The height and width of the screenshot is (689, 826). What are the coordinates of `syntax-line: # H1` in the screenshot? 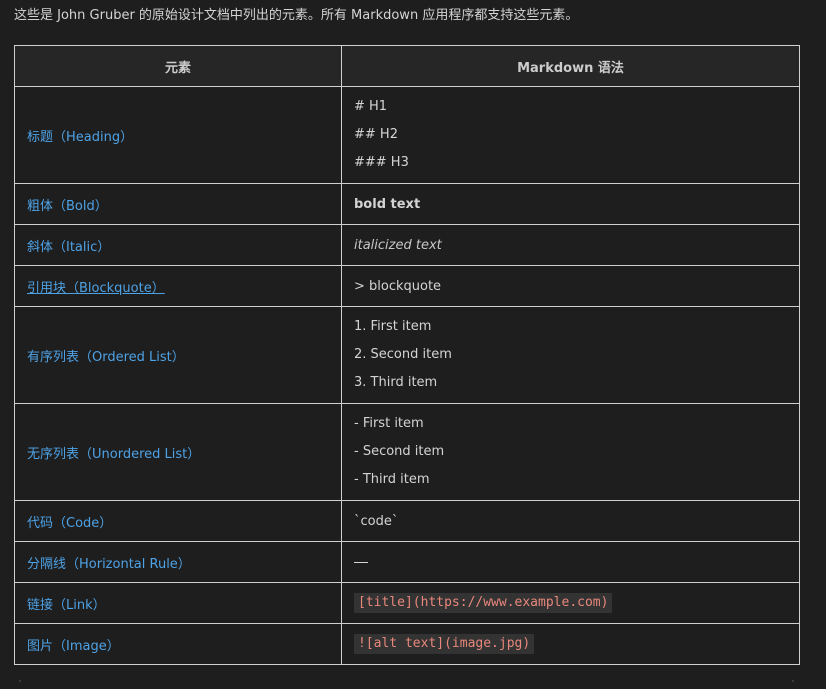 It's located at (371, 106).